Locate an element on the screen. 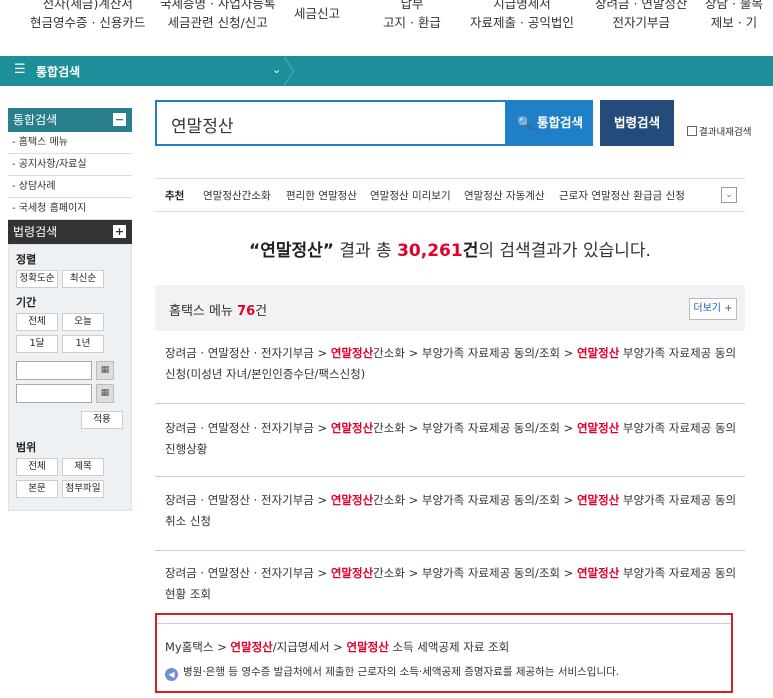  recommend-item: 연말정산간소화 is located at coordinates (237, 195).